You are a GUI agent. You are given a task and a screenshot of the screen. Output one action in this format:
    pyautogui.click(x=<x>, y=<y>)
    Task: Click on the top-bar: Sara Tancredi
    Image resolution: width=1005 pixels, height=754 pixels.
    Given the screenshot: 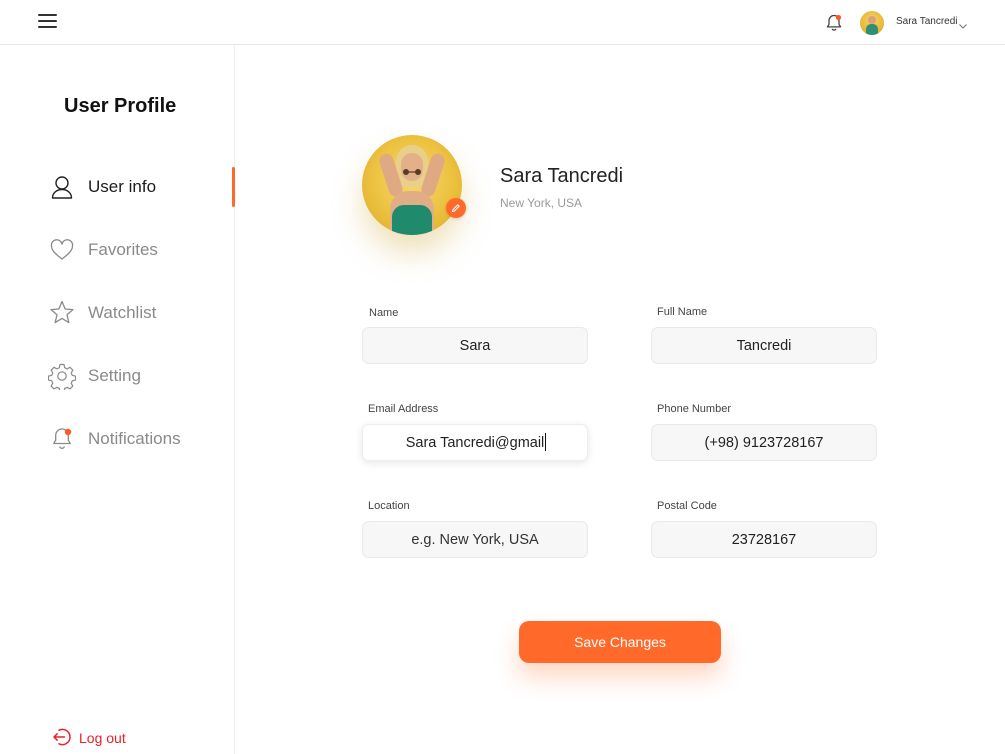 What is the action you would take?
    pyautogui.click(x=502, y=22)
    